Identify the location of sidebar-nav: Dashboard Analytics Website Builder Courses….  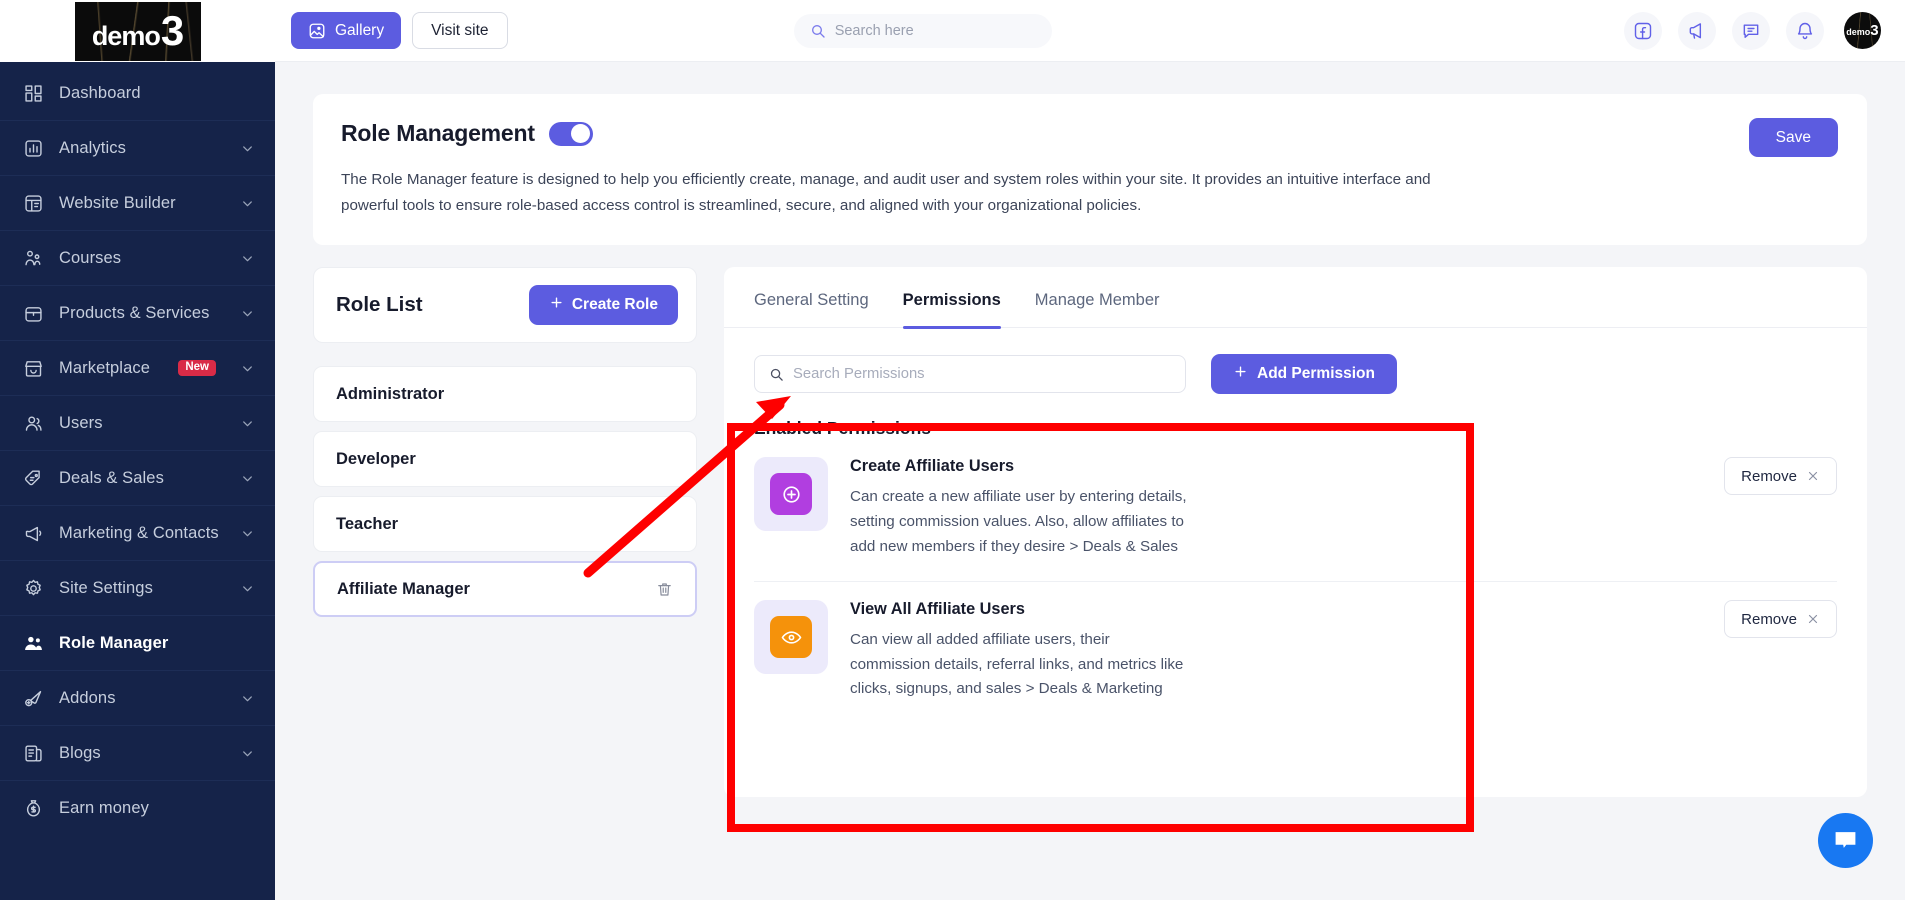
(137, 481).